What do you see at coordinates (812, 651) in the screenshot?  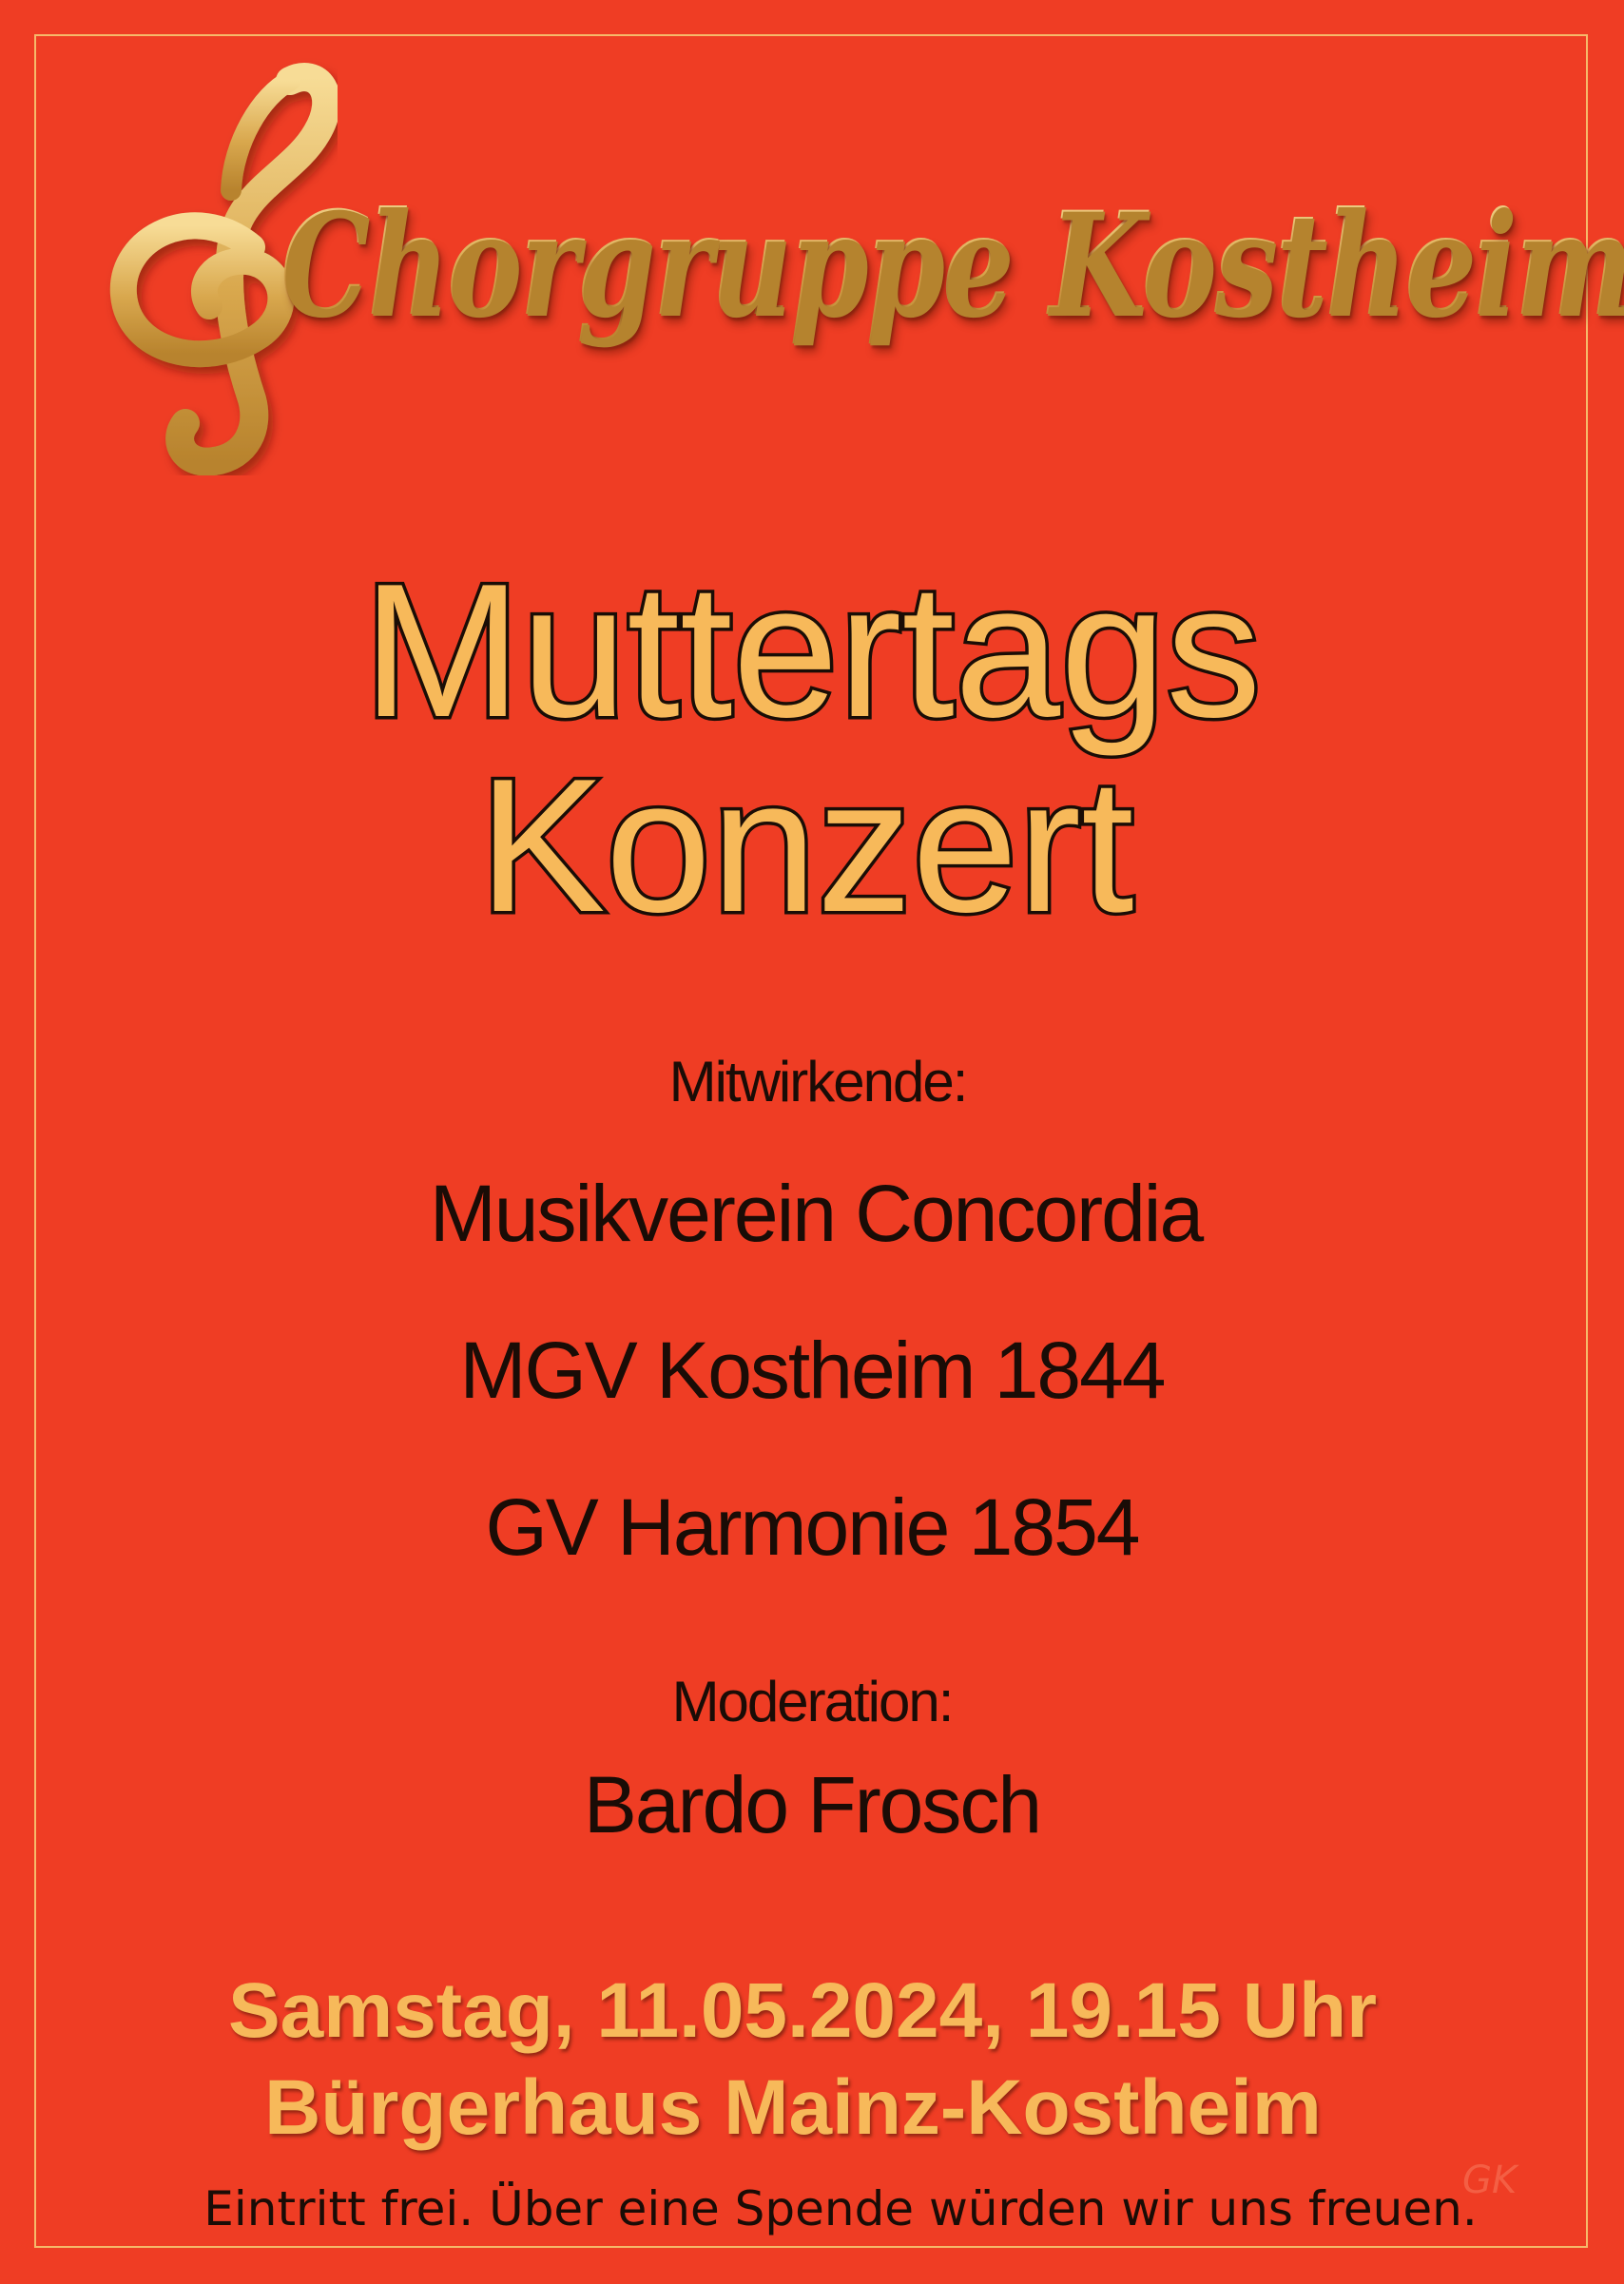 I see `concert-title-line-1: Muttertags` at bounding box center [812, 651].